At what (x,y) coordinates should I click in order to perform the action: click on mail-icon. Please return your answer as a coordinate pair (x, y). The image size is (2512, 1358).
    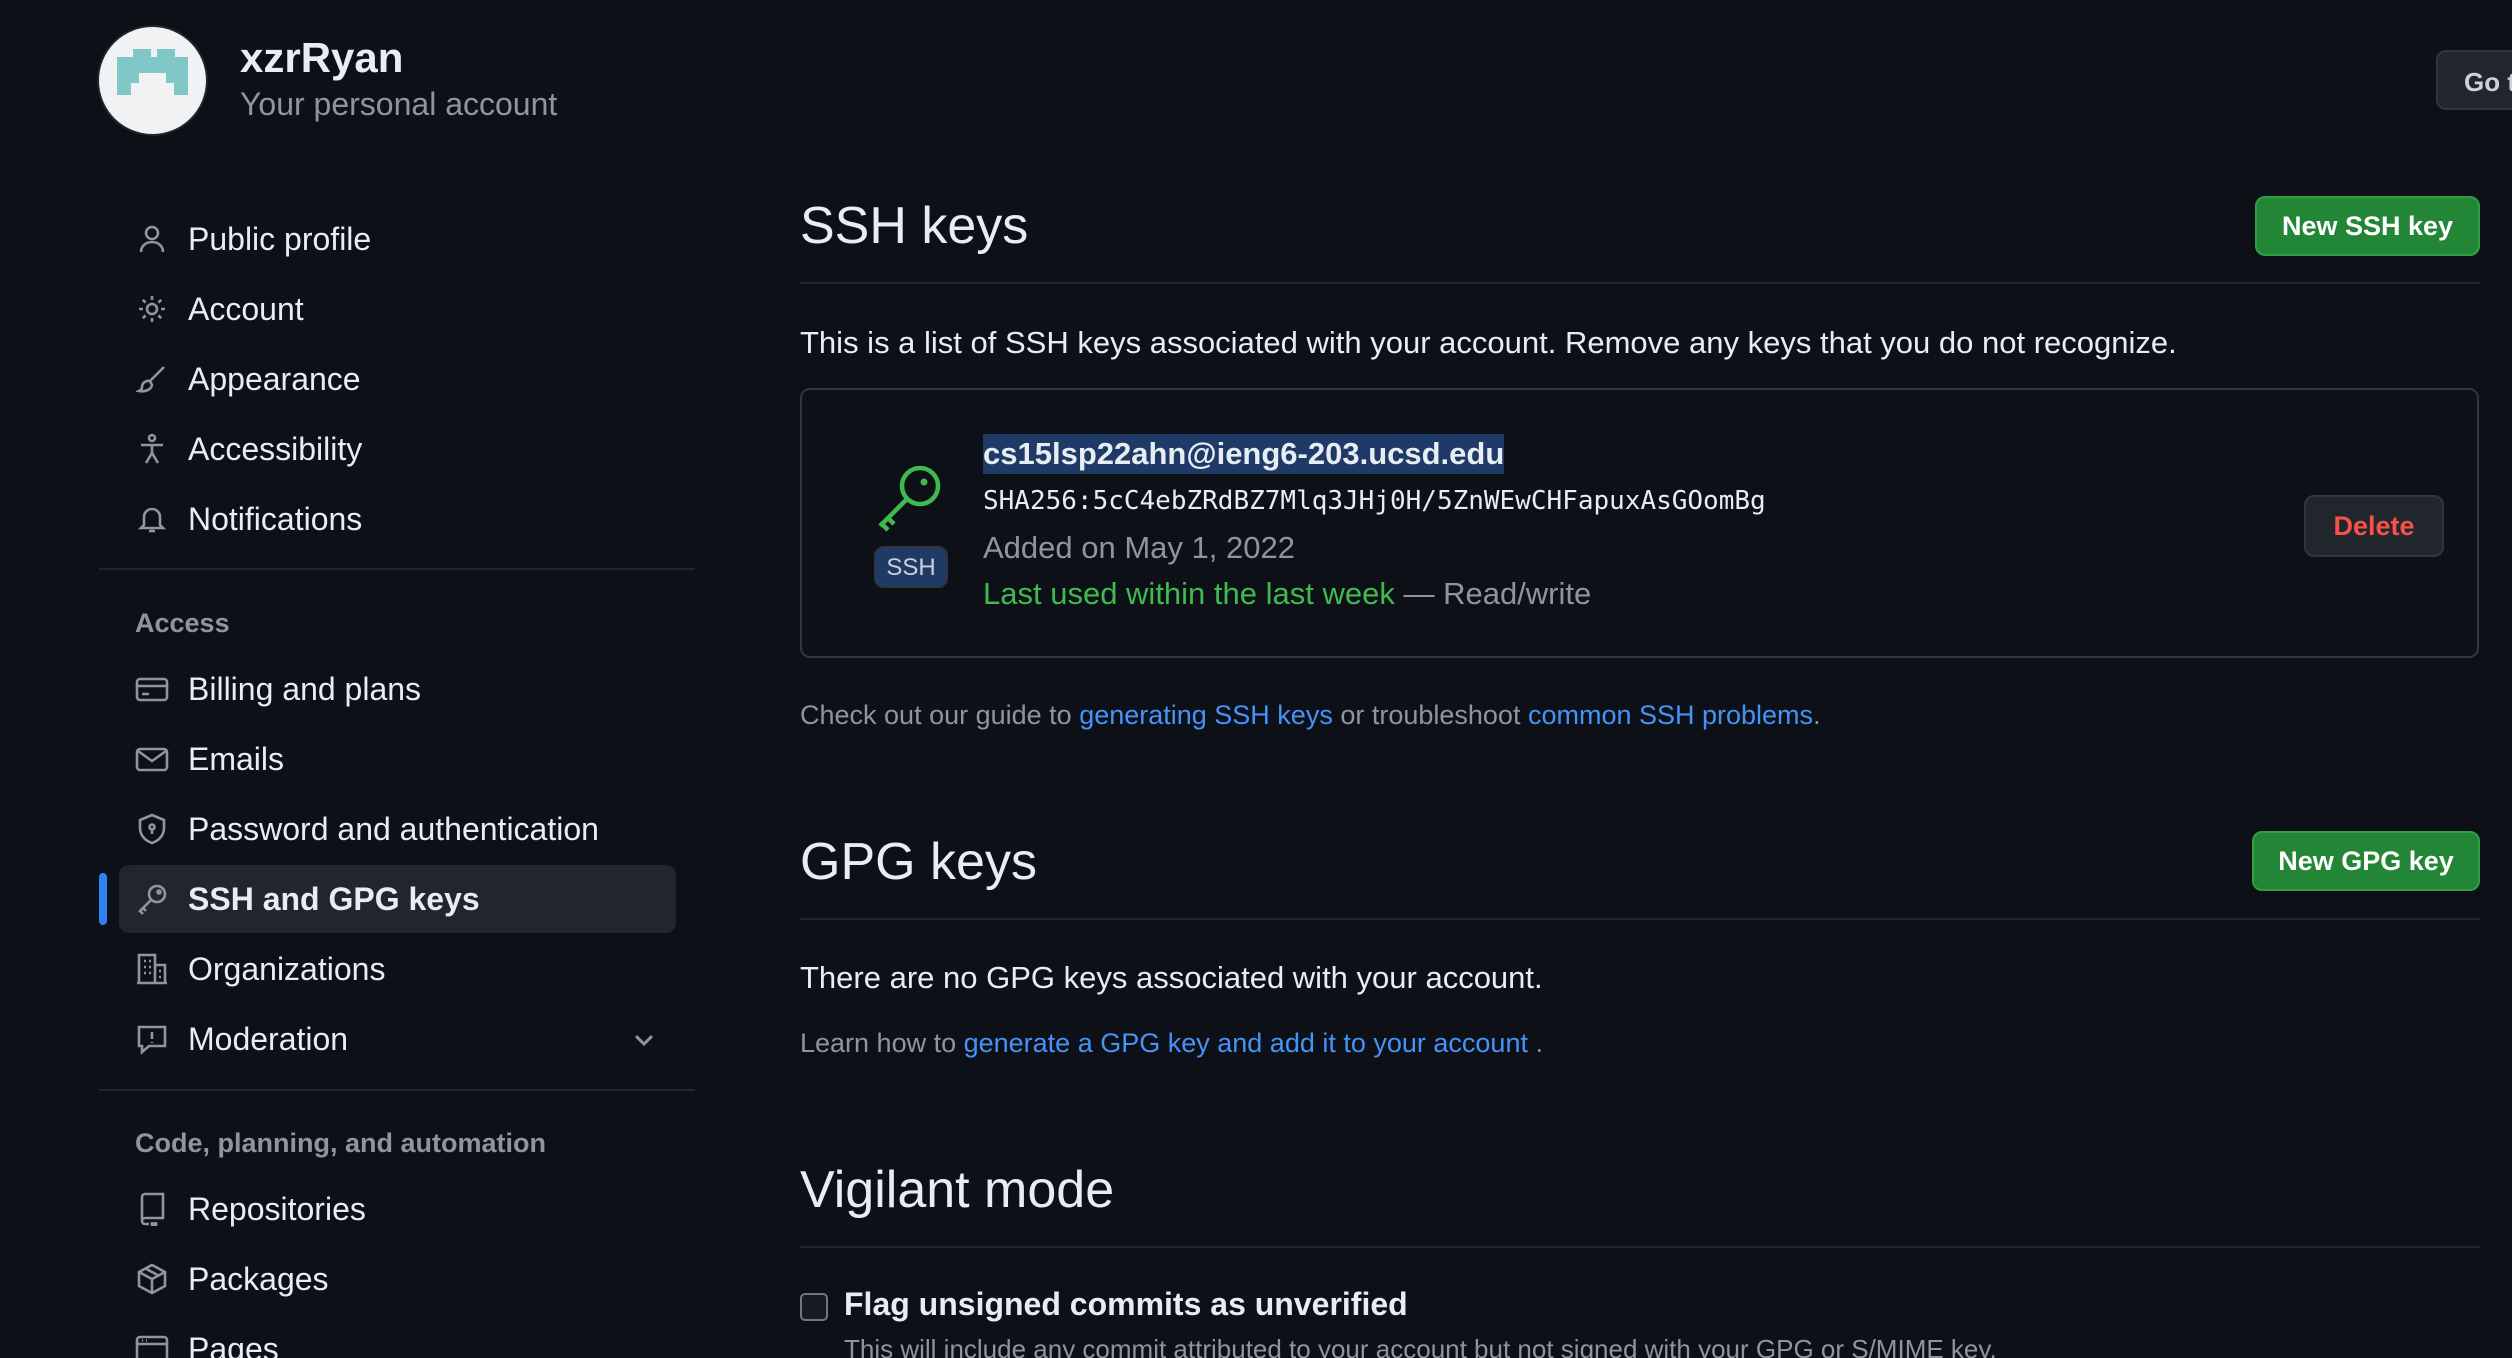
    Looking at the image, I should click on (152, 759).